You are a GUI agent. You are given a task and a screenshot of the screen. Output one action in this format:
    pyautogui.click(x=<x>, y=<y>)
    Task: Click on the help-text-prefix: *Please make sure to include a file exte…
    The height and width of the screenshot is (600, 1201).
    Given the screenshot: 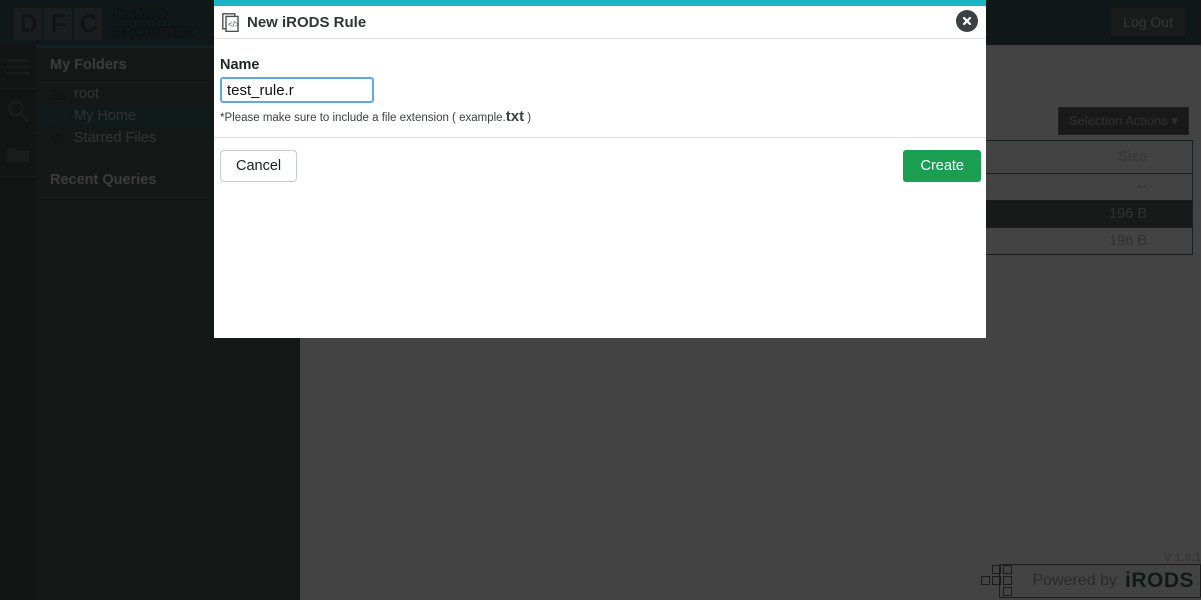 What is the action you would take?
    pyautogui.click(x=363, y=118)
    